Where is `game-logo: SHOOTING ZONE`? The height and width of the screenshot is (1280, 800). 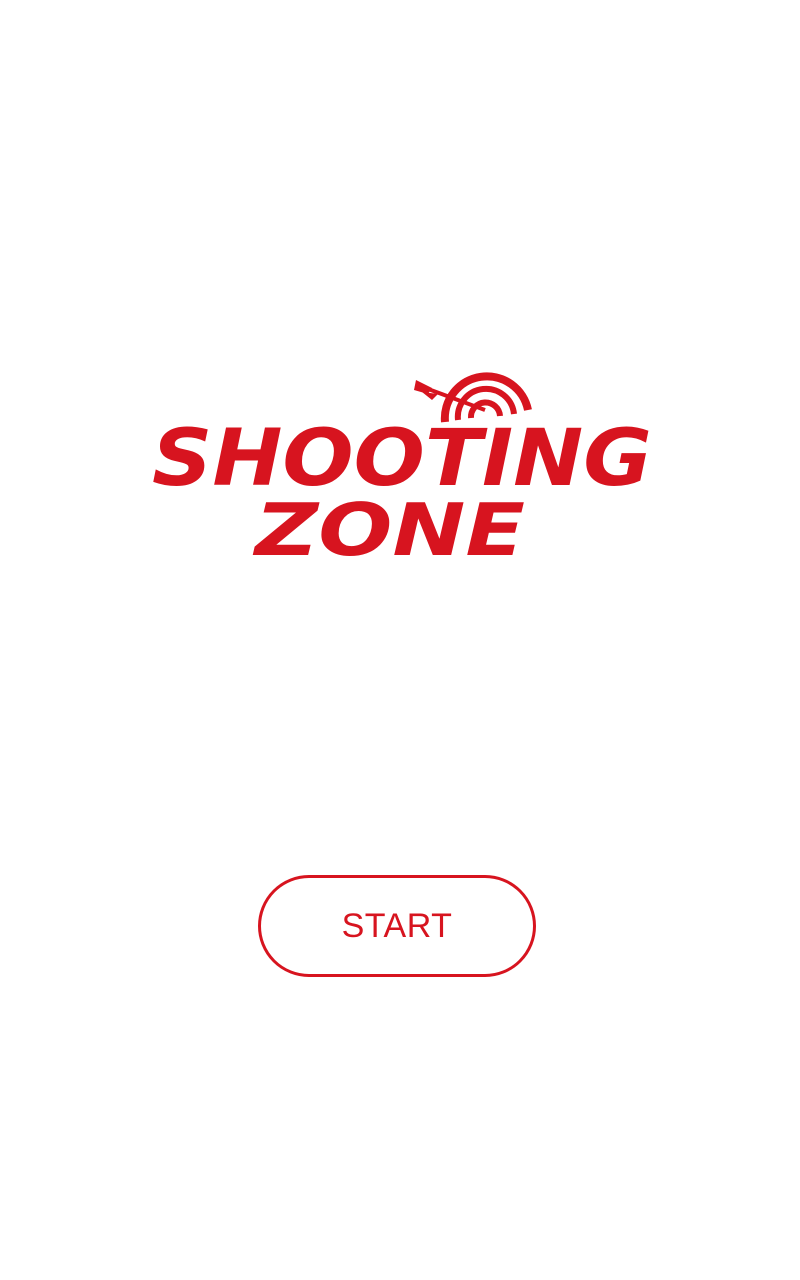
game-logo: SHOOTING ZONE is located at coordinates (400, 470).